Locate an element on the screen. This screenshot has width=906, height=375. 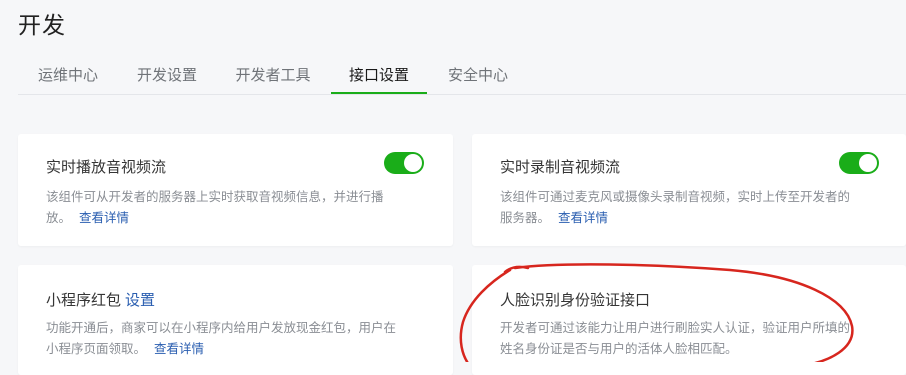
card-title: 小程序红包 设置 is located at coordinates (100, 299).